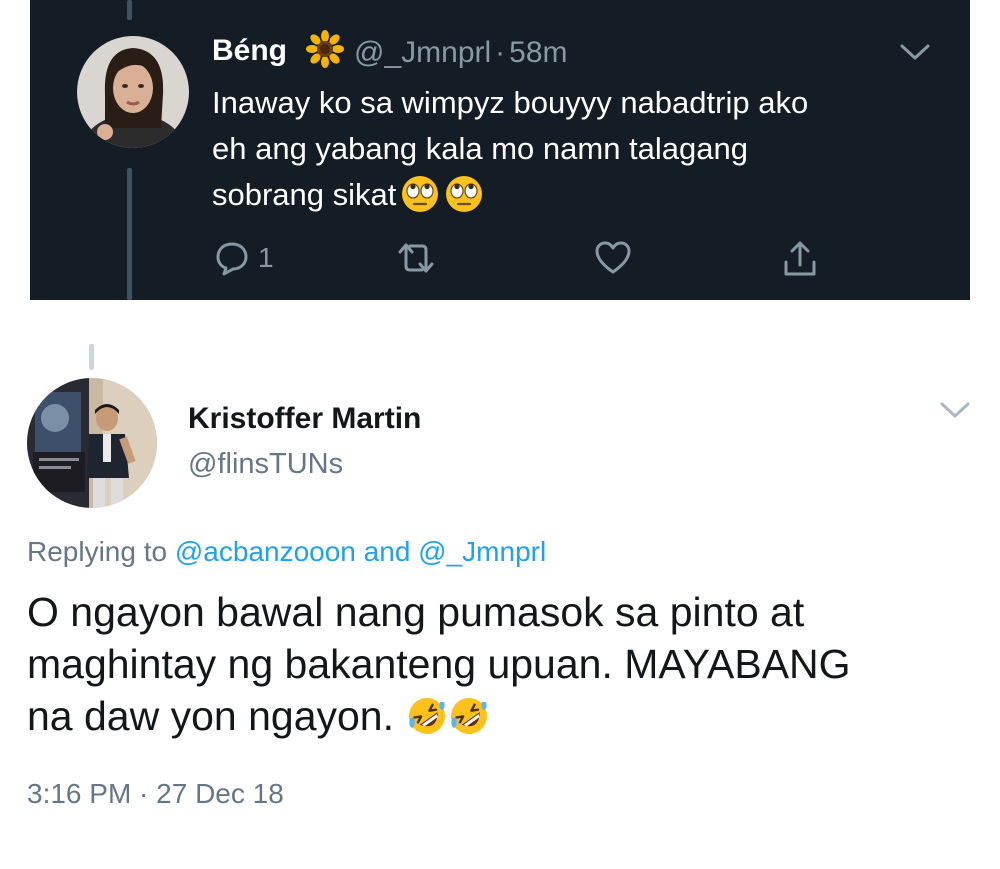 The width and height of the screenshot is (1000, 869). I want to click on thread-line, so click(91, 357).